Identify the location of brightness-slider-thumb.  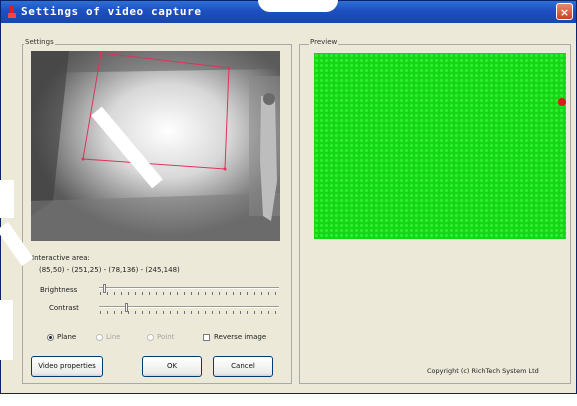
(104, 288).